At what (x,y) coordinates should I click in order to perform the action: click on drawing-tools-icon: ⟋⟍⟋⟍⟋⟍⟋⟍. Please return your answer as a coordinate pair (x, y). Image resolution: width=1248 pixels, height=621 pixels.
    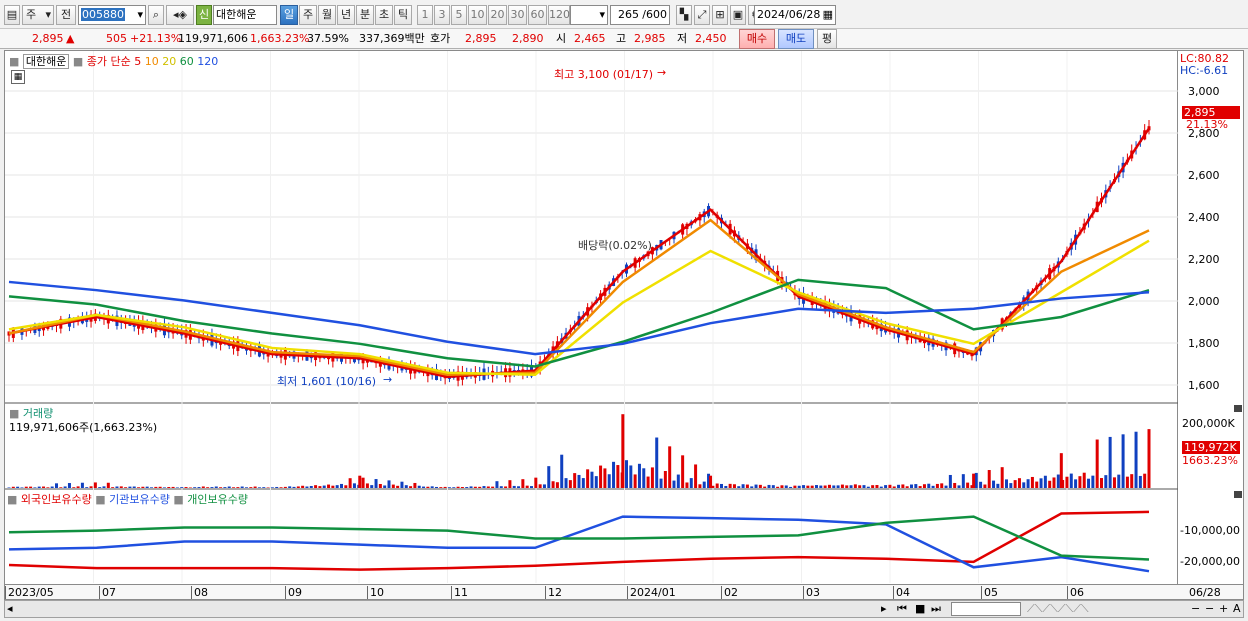
    Looking at the image, I should click on (1058, 609).